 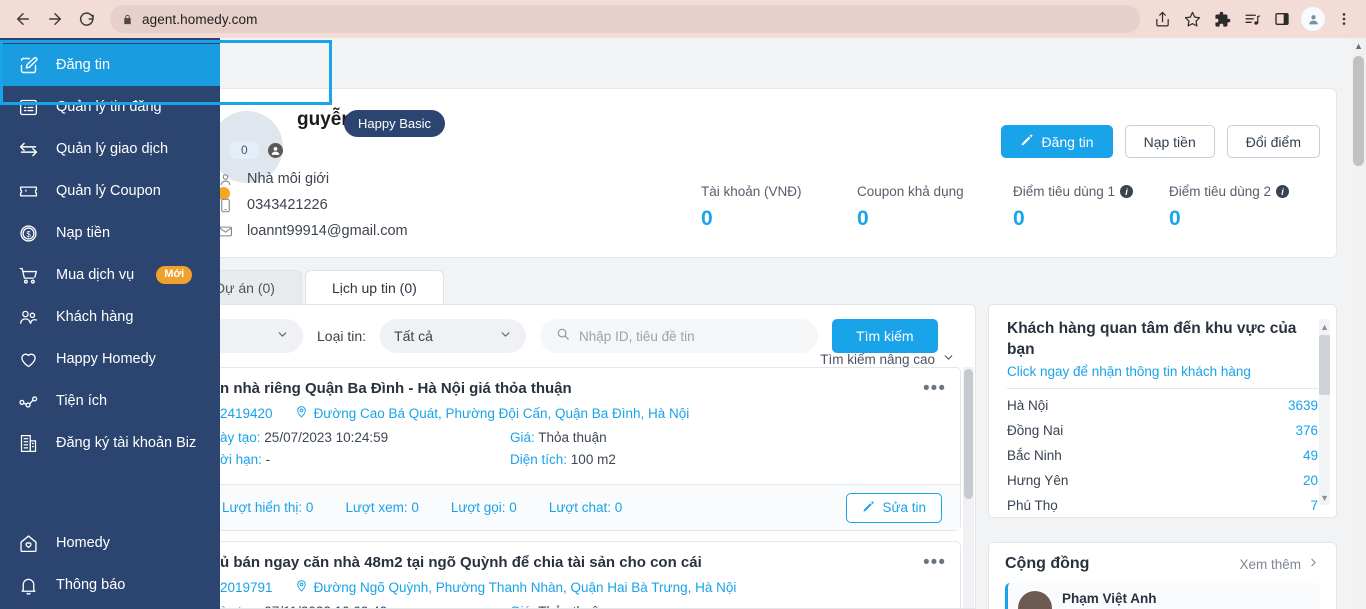 What do you see at coordinates (255, 336) in the screenshot?
I see `status-filter-select` at bounding box center [255, 336].